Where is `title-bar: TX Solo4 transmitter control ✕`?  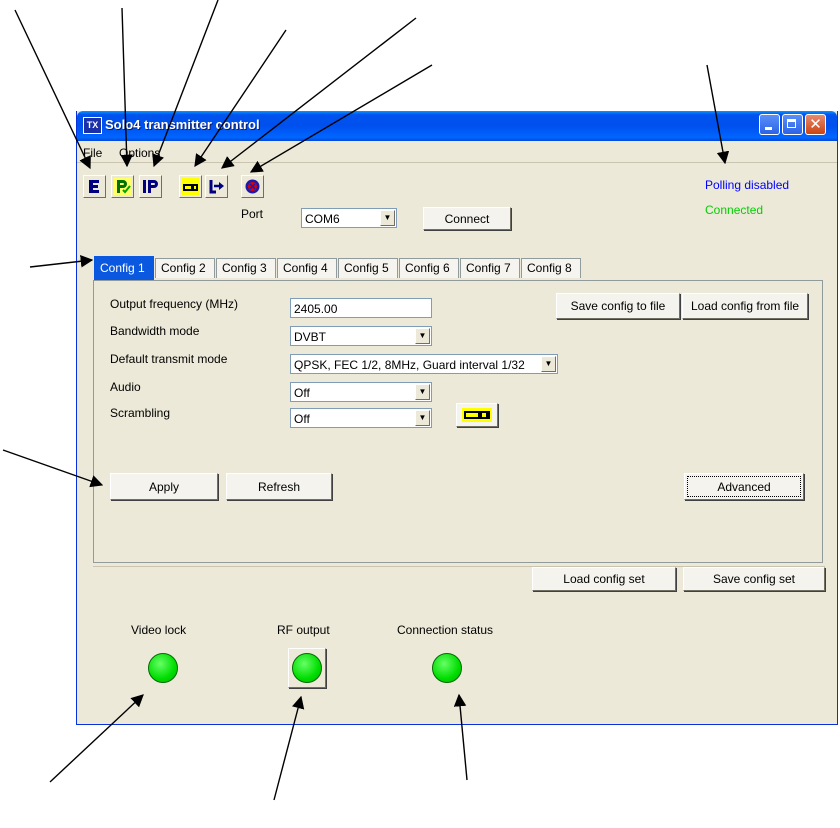
title-bar: TX Solo4 transmitter control ✕ is located at coordinates (457, 126).